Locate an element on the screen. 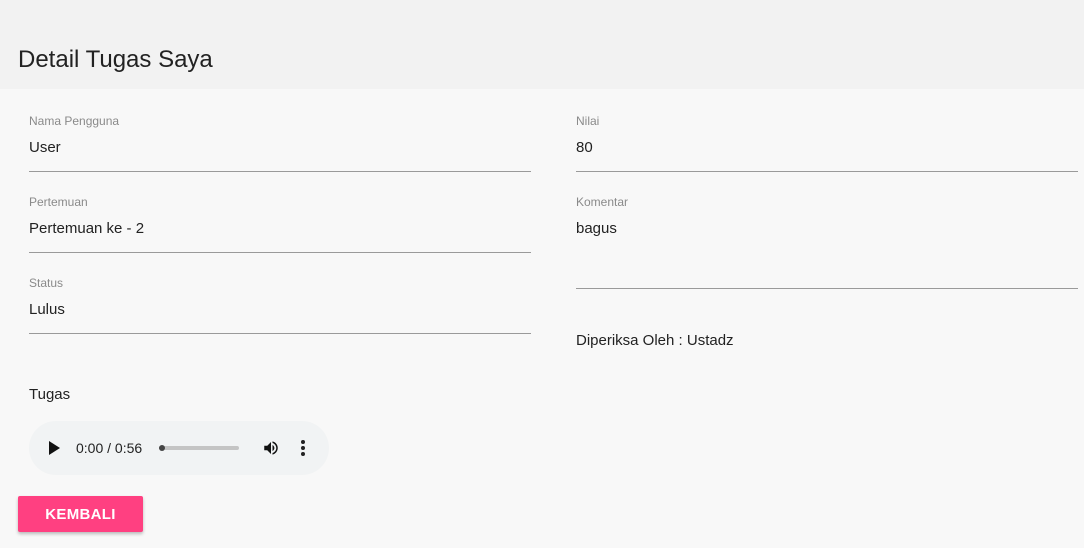  komentar-label: Komentar is located at coordinates (602, 202).